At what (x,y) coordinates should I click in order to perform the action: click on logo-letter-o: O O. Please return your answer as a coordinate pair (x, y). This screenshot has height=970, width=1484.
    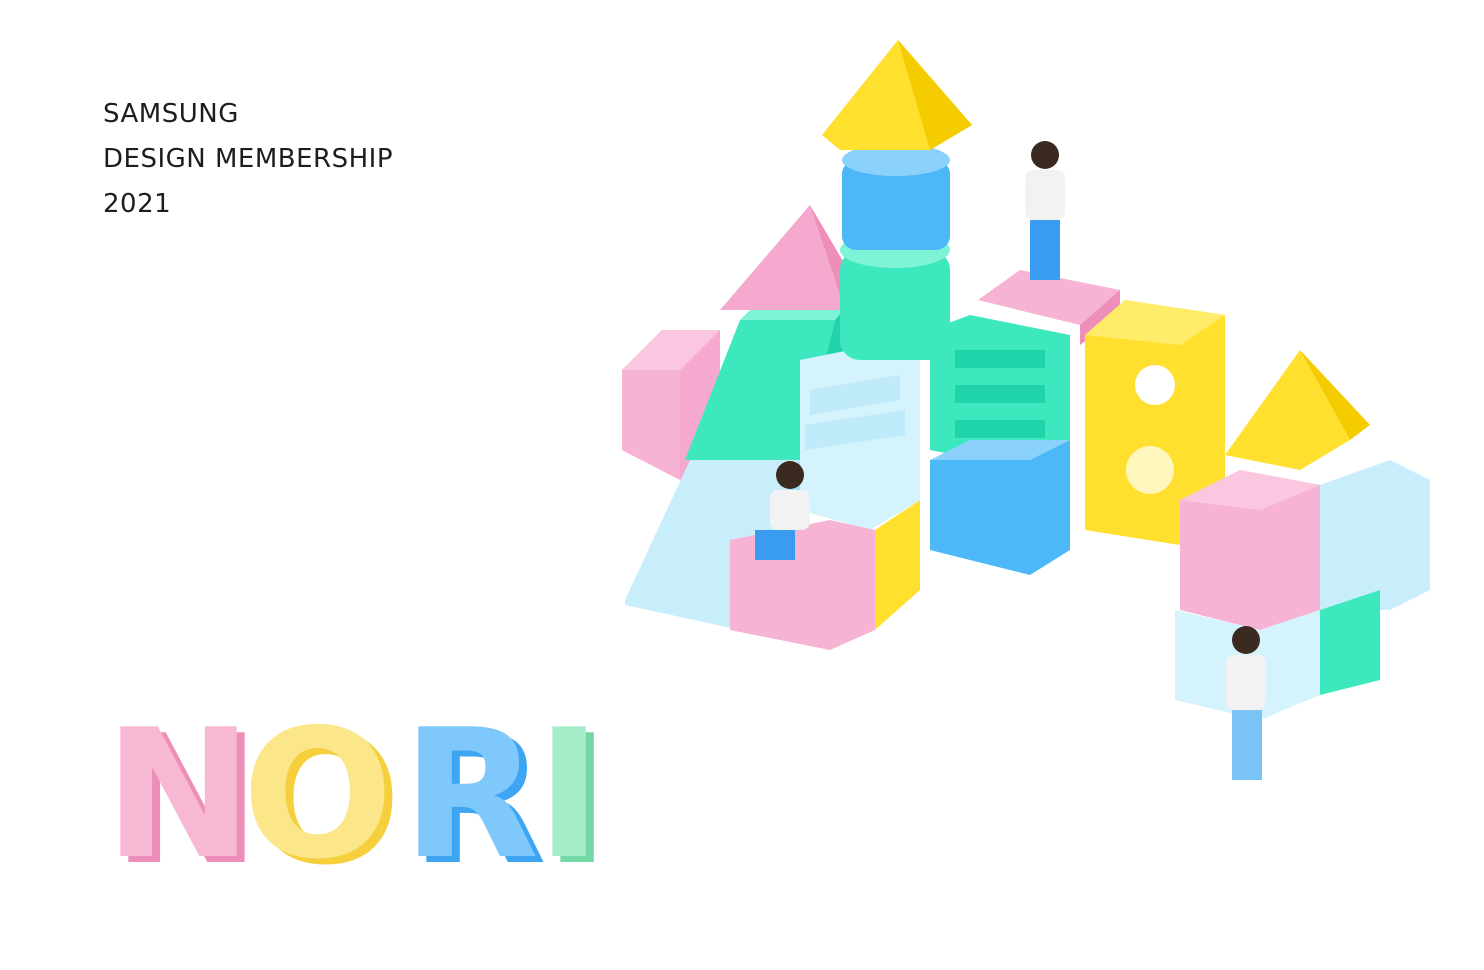
    Looking at the image, I should click on (321, 785).